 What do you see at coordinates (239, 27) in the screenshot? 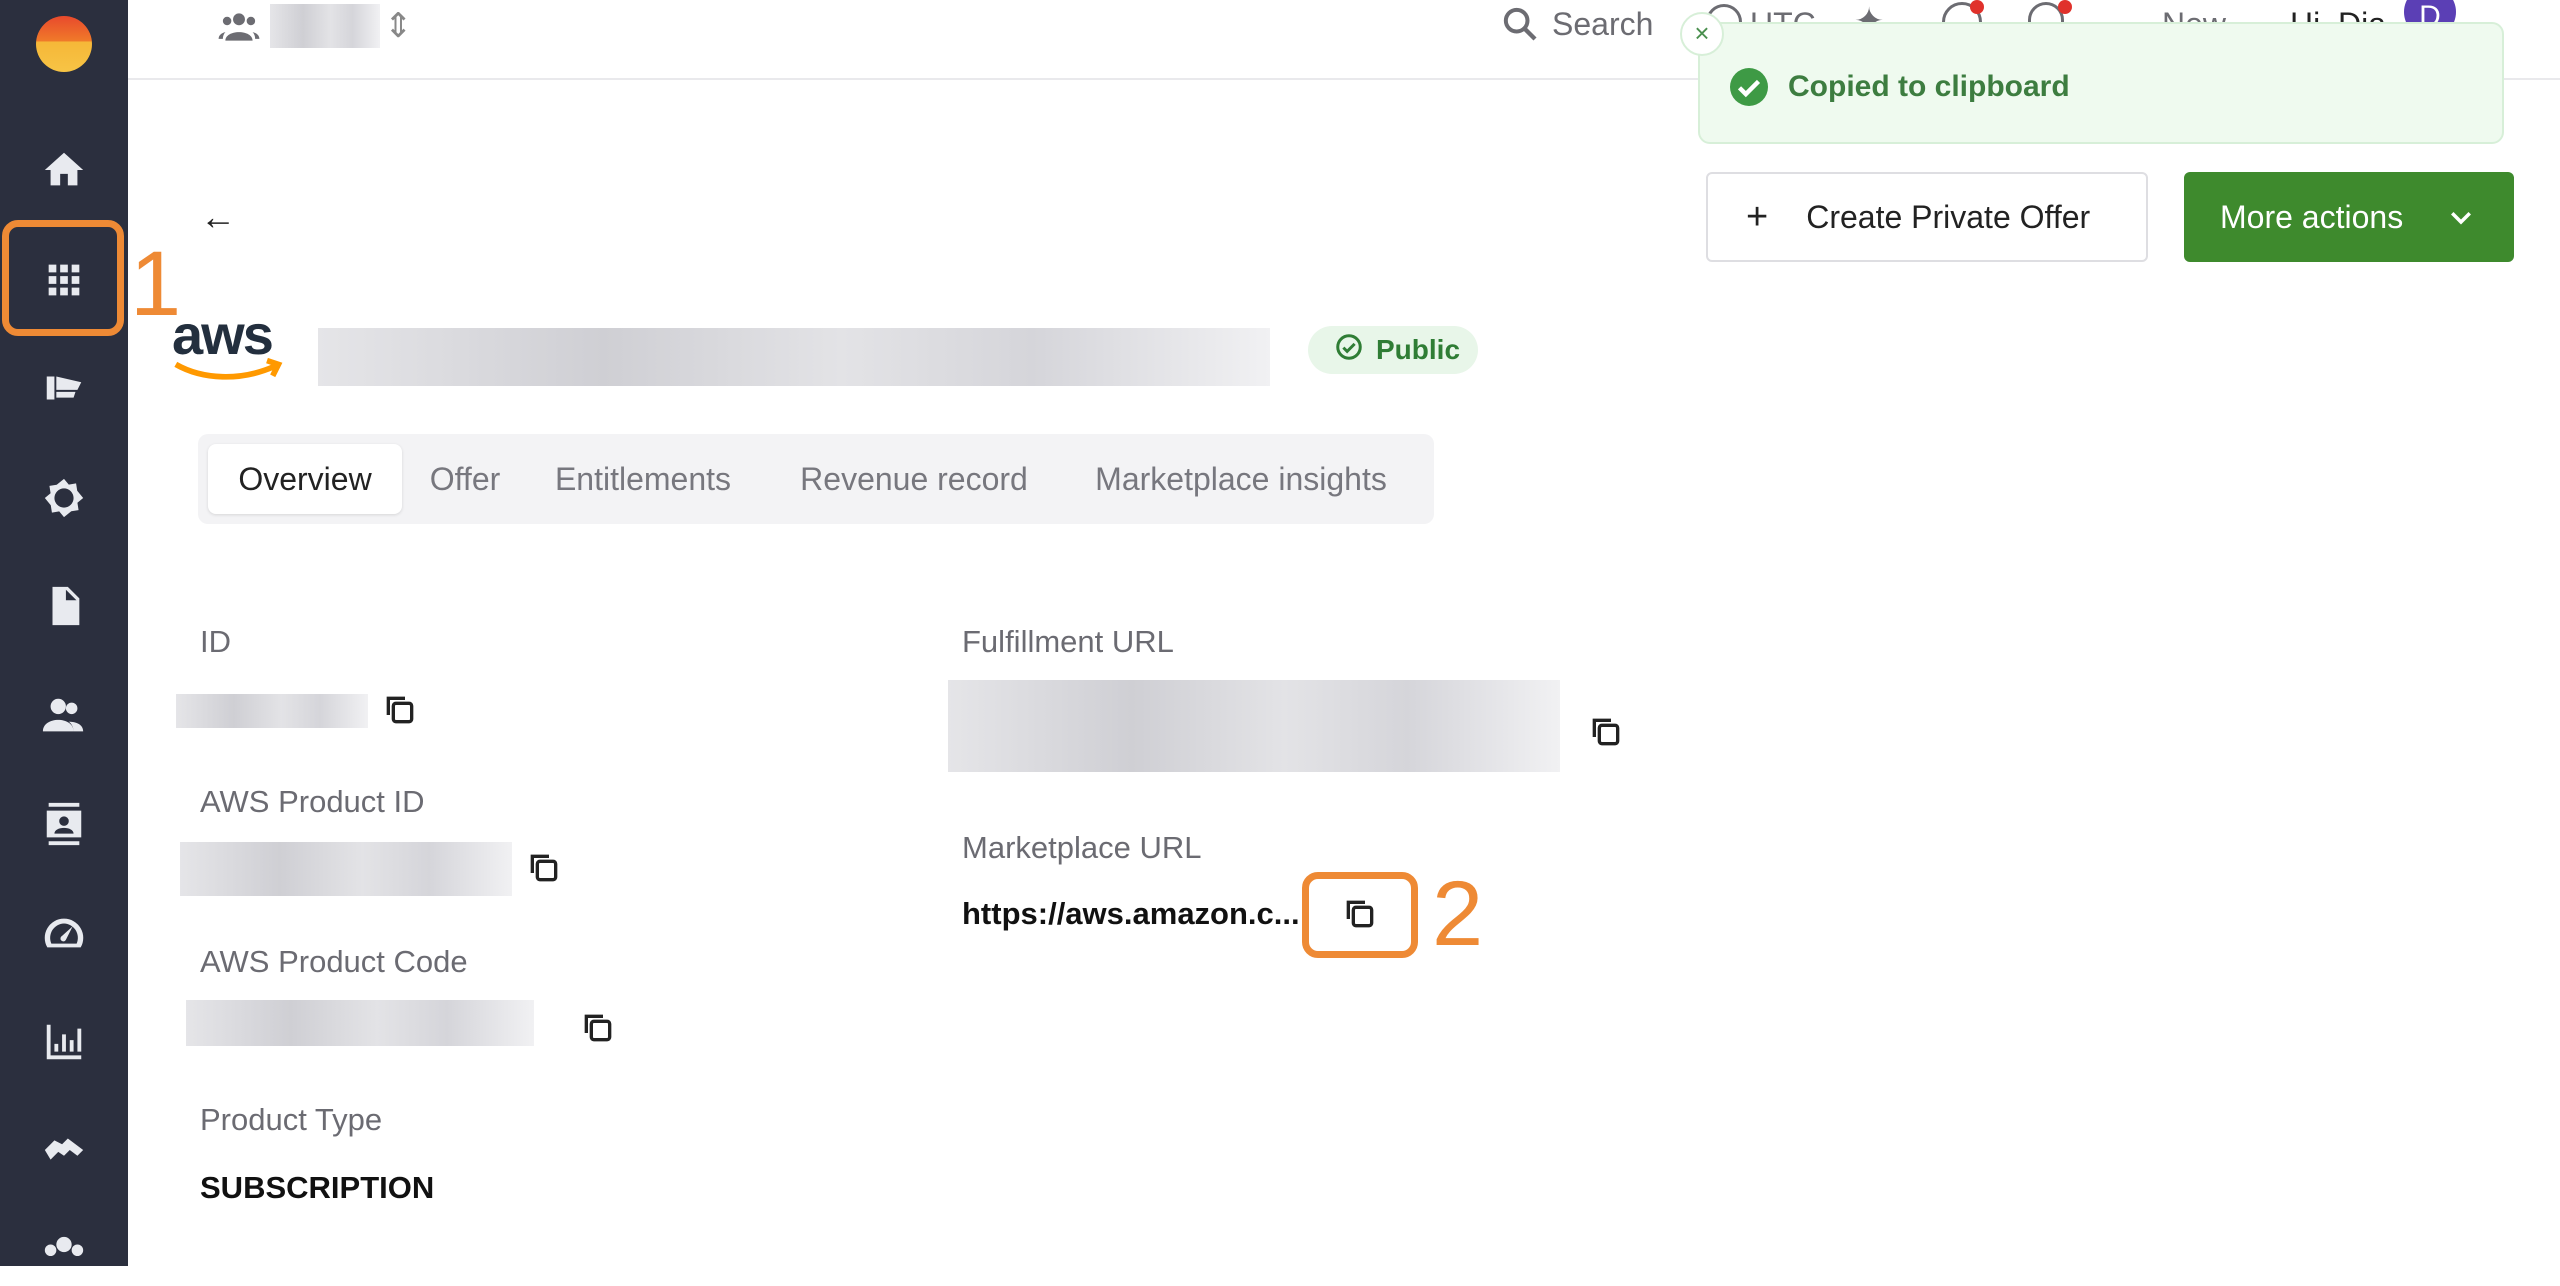
I see `workspace-icon` at bounding box center [239, 27].